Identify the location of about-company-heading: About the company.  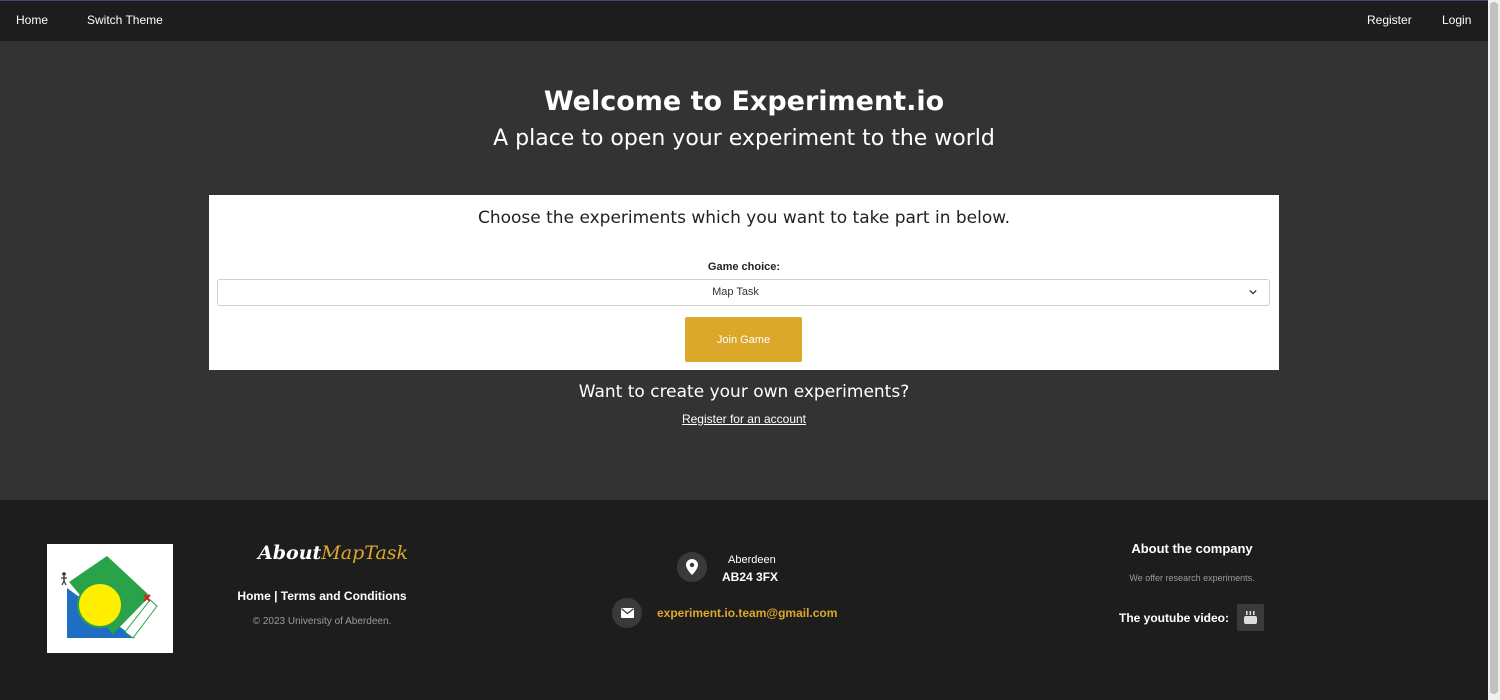
(1192, 548).